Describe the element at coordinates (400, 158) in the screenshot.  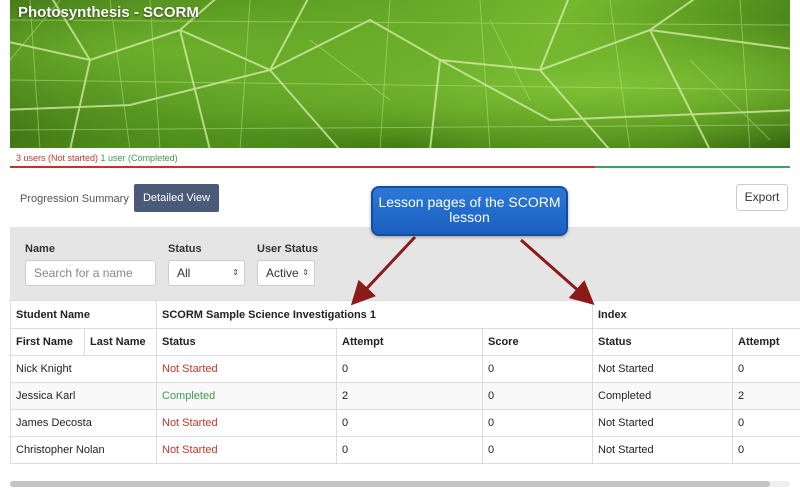
I see `completion-summary: 3 users (Not started) 1 user (Completed)` at that location.